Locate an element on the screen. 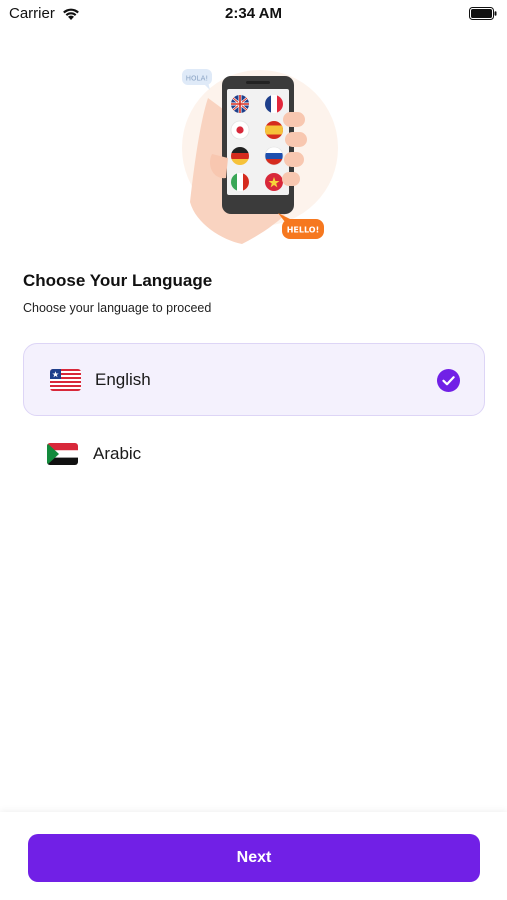  next-button: Next is located at coordinates (254, 858).